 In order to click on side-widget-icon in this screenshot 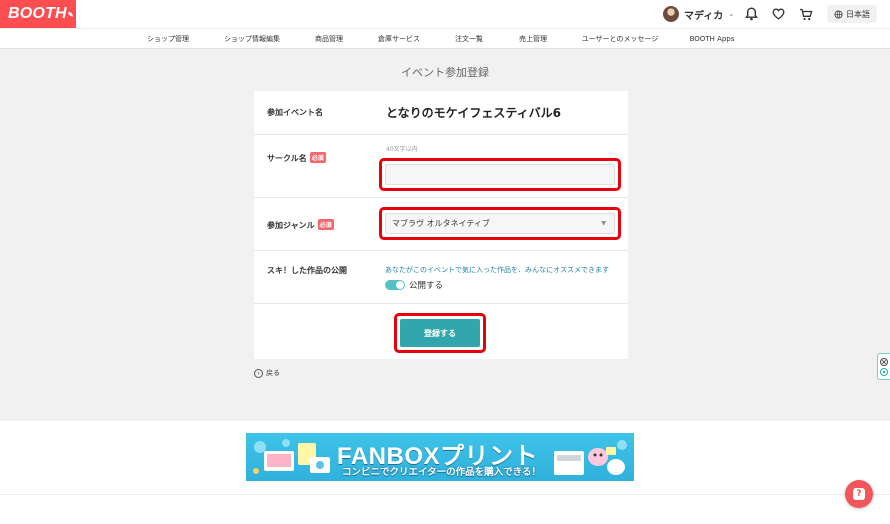, I will do `click(884, 367)`.